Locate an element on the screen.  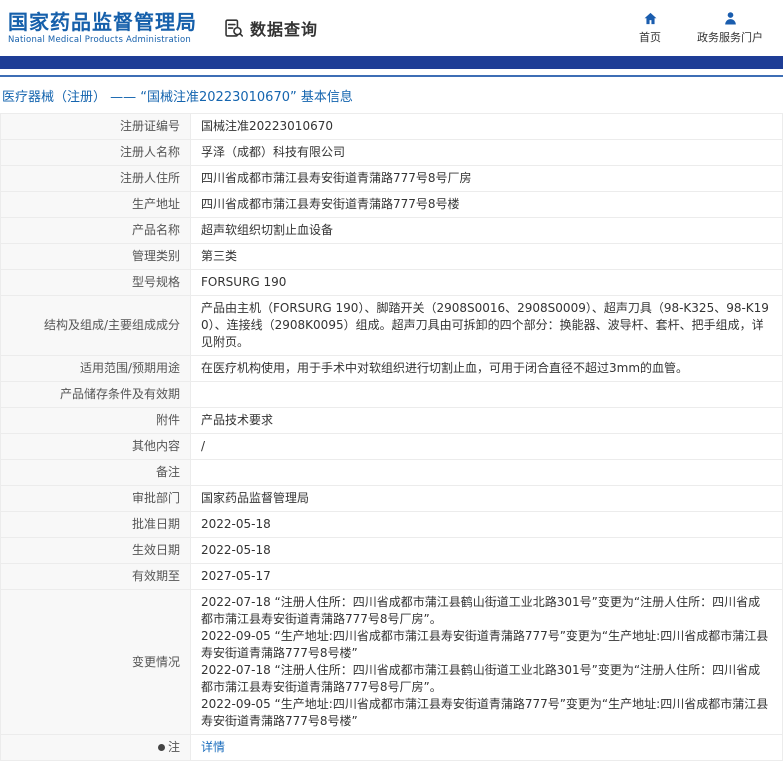
row-value: 四川省成都市蒲江县寿安街道青蒲路777号8号厂房 is located at coordinates (486, 178).